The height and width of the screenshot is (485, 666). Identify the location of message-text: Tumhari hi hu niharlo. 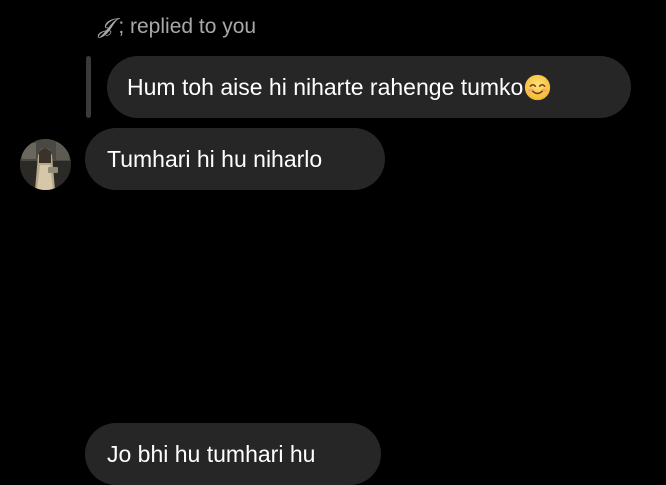
(215, 158).